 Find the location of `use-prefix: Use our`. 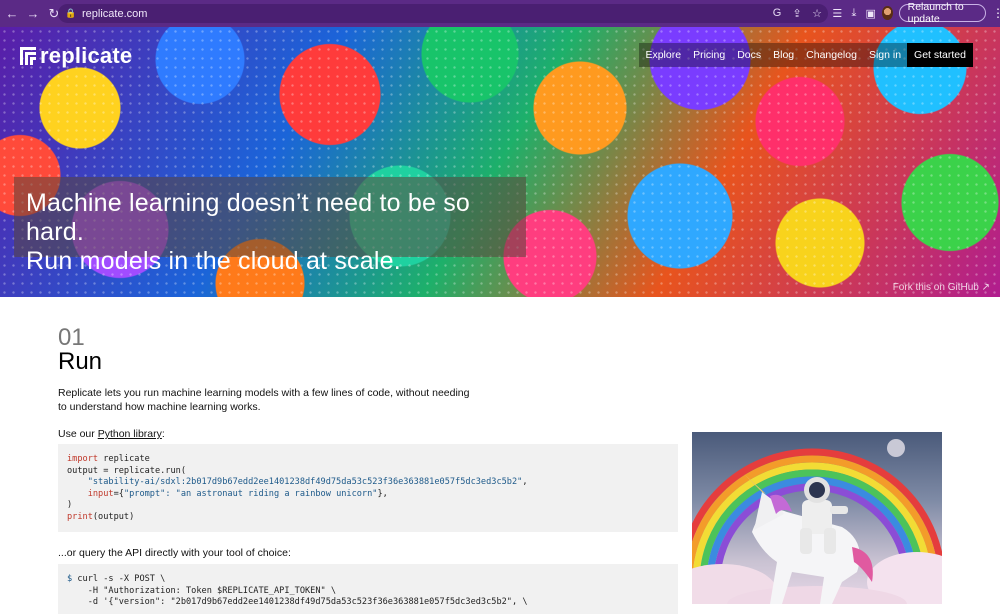

use-prefix: Use our is located at coordinates (78, 434).